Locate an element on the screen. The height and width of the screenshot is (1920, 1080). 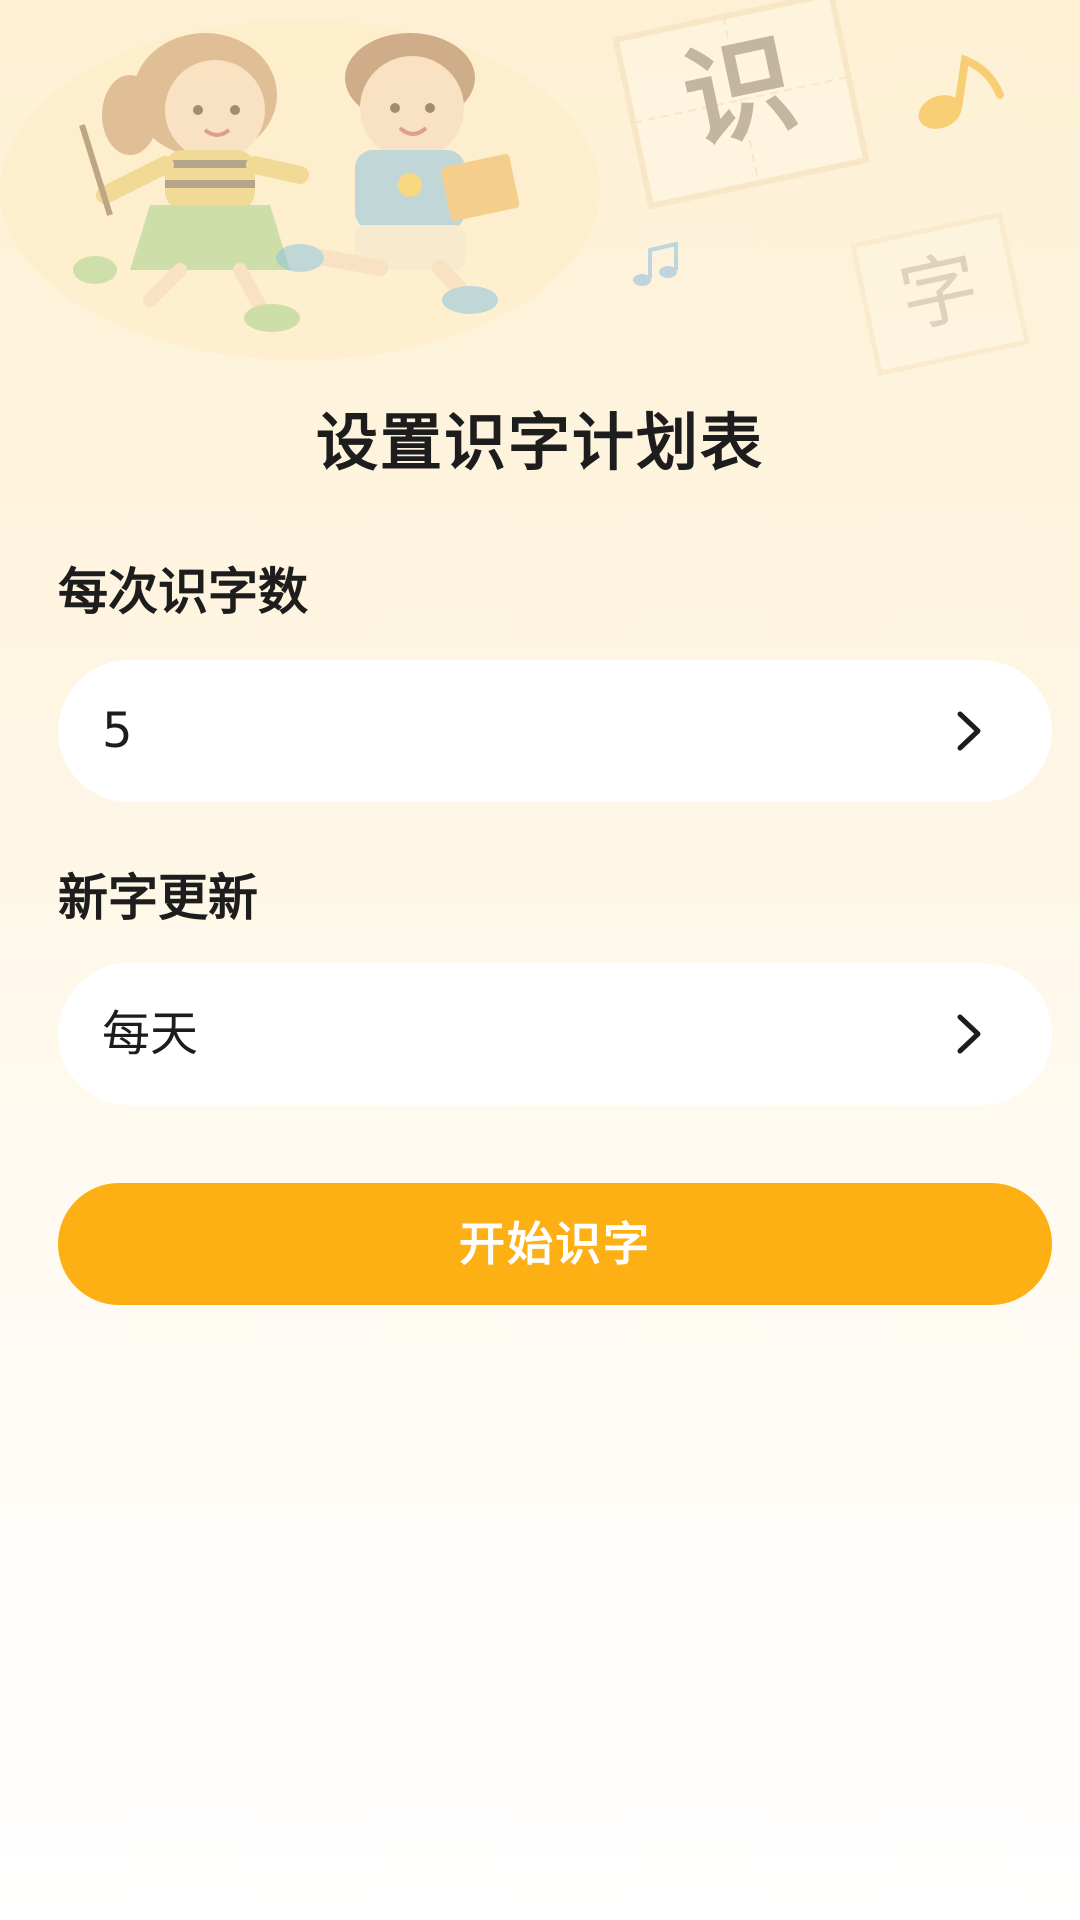
new-word-update-selector: 每天 is located at coordinates (555, 1034).